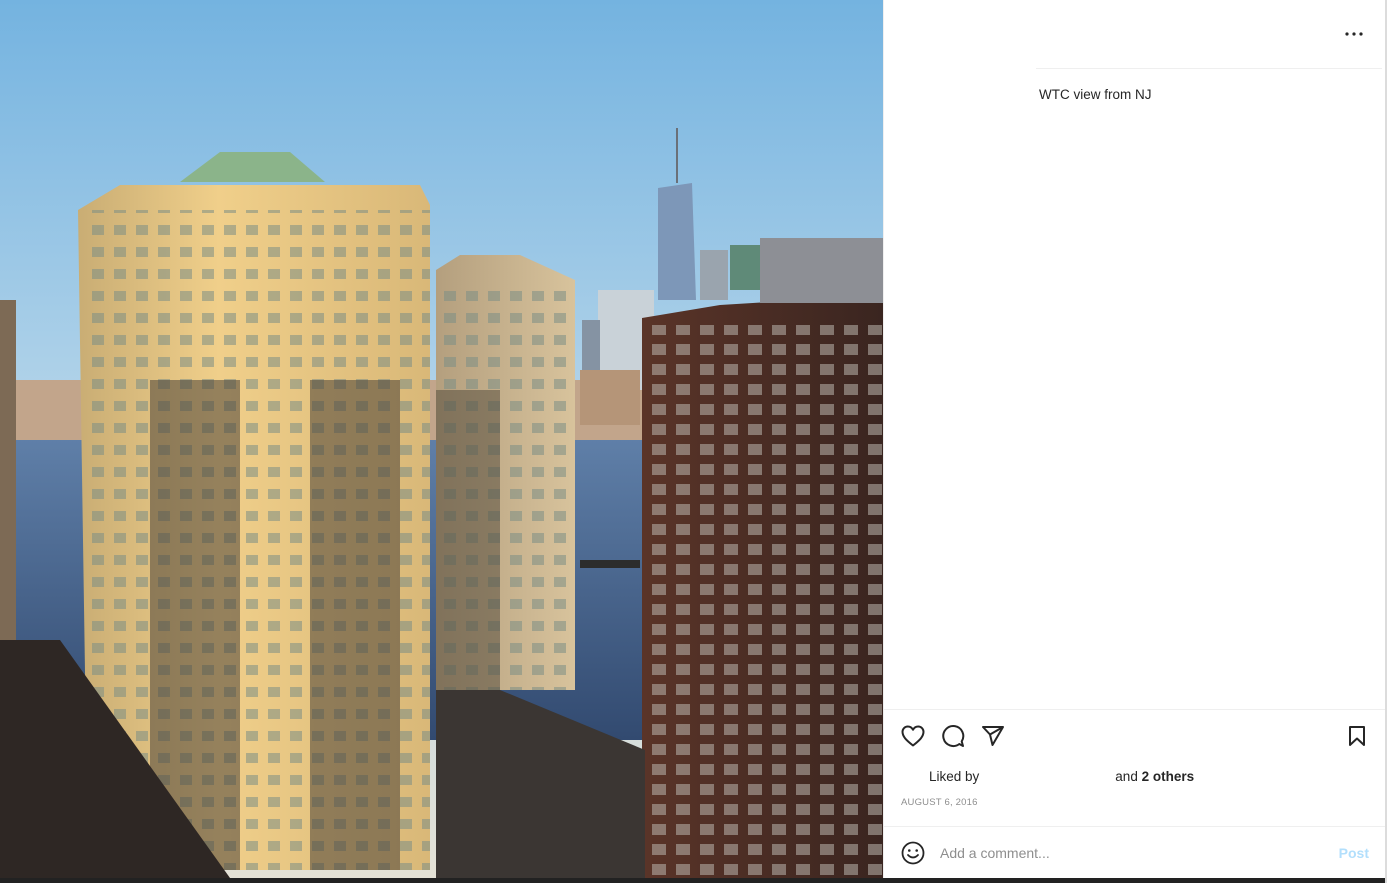 The width and height of the screenshot is (1387, 883). Describe the element at coordinates (1061, 776) in the screenshot. I see `likes-summary: Liked by and 2 others` at that location.